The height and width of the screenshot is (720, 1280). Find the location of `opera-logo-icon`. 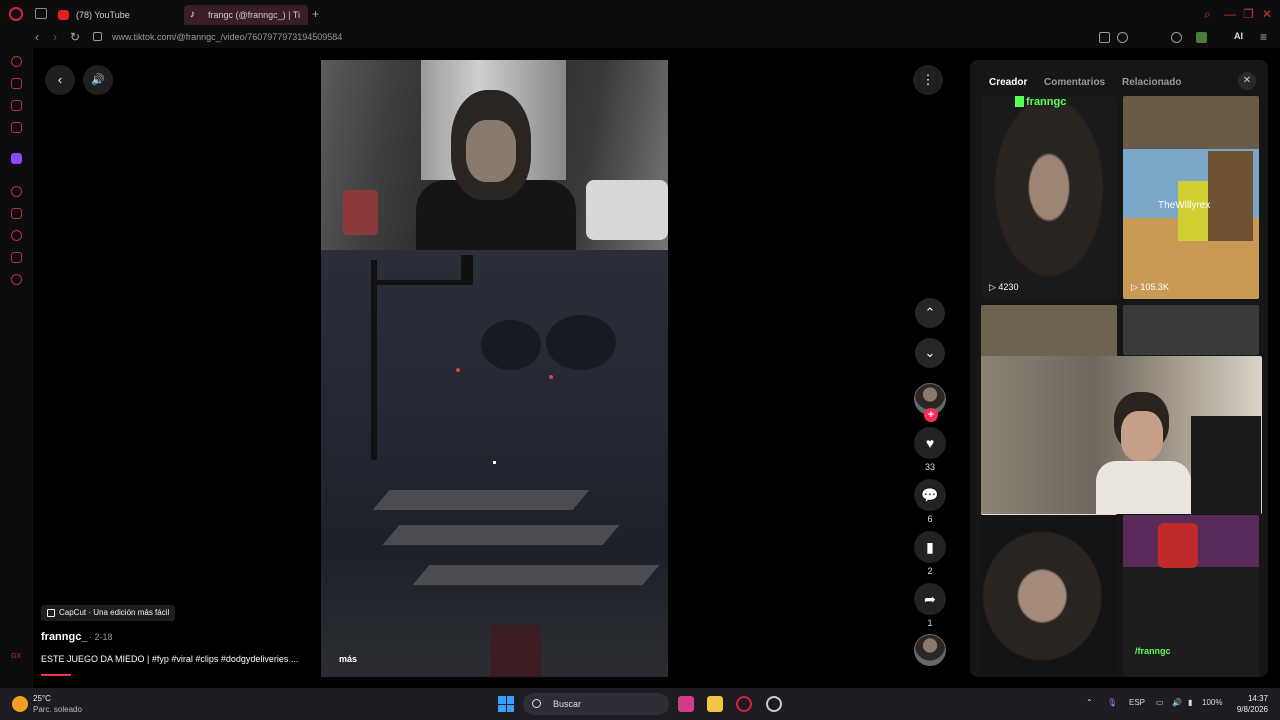

opera-logo-icon is located at coordinates (16, 14).